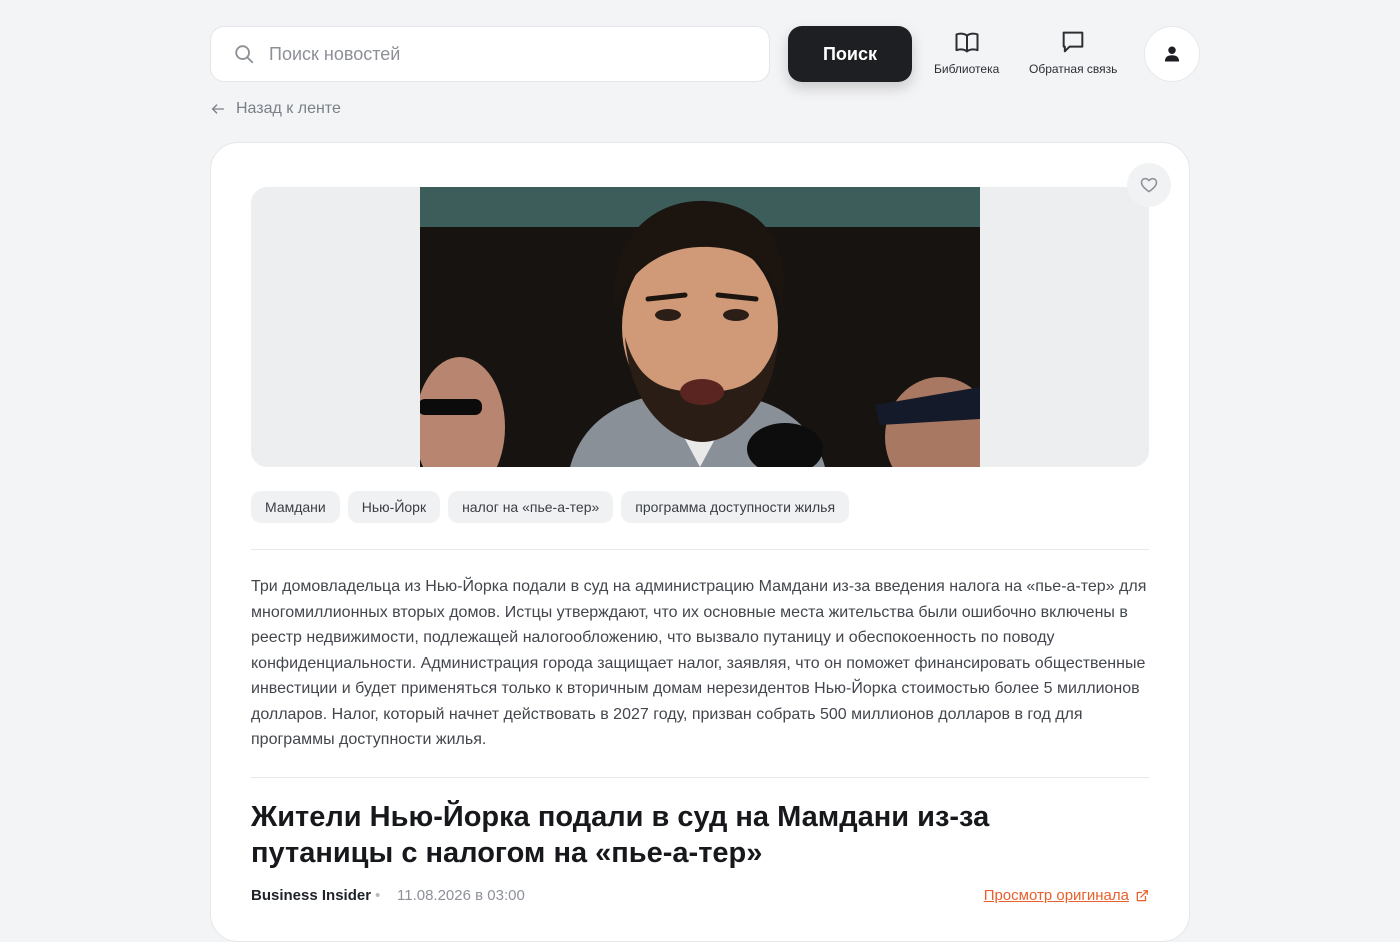 This screenshot has height=942, width=1400. I want to click on nav-feedback-label: Обратная связь, so click(1073, 69).